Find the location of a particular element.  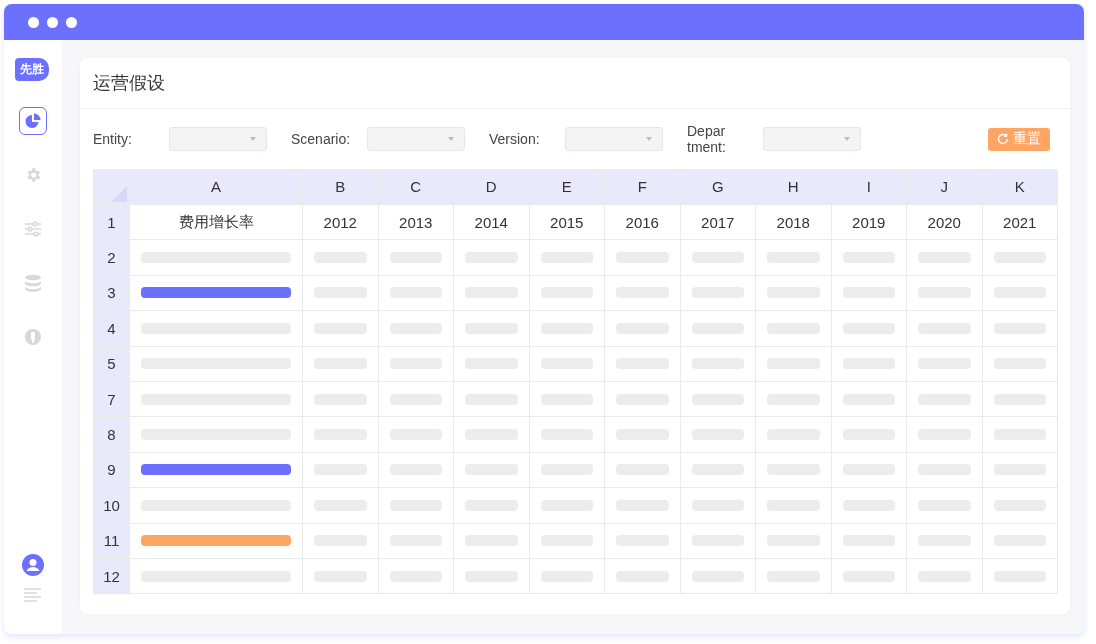

chart-nav-item is located at coordinates (33, 121).